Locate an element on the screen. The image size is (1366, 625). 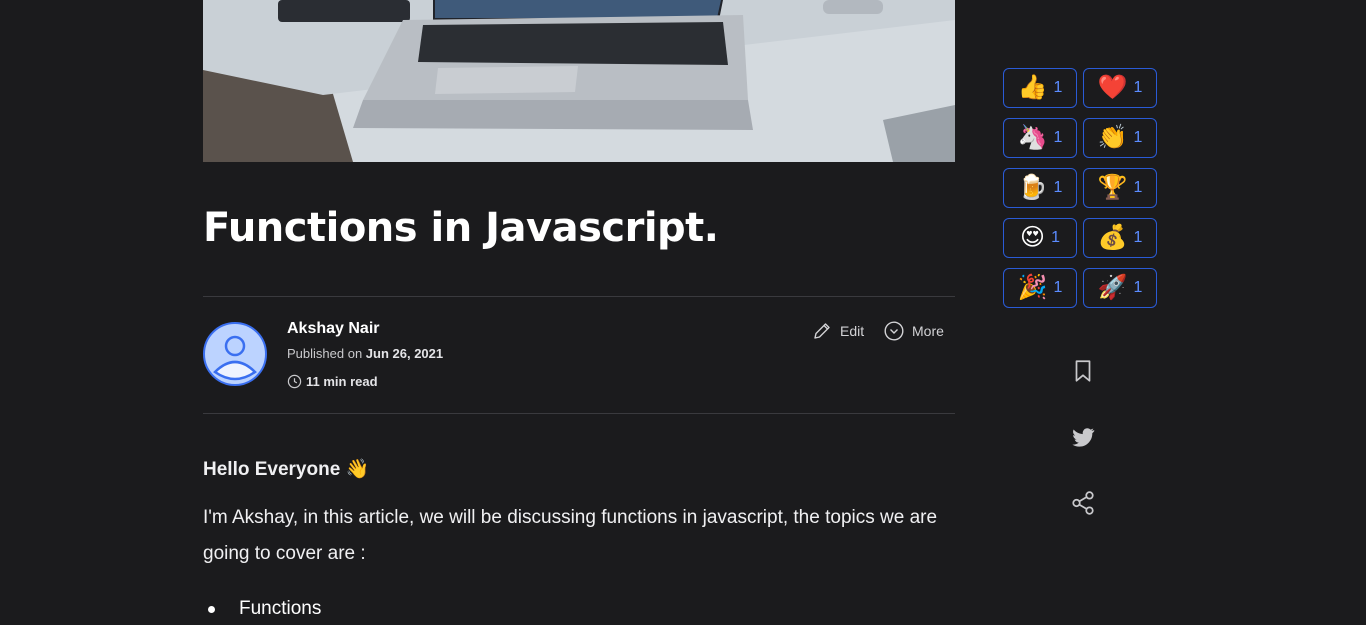
pencil-icon is located at coordinates (822, 331).